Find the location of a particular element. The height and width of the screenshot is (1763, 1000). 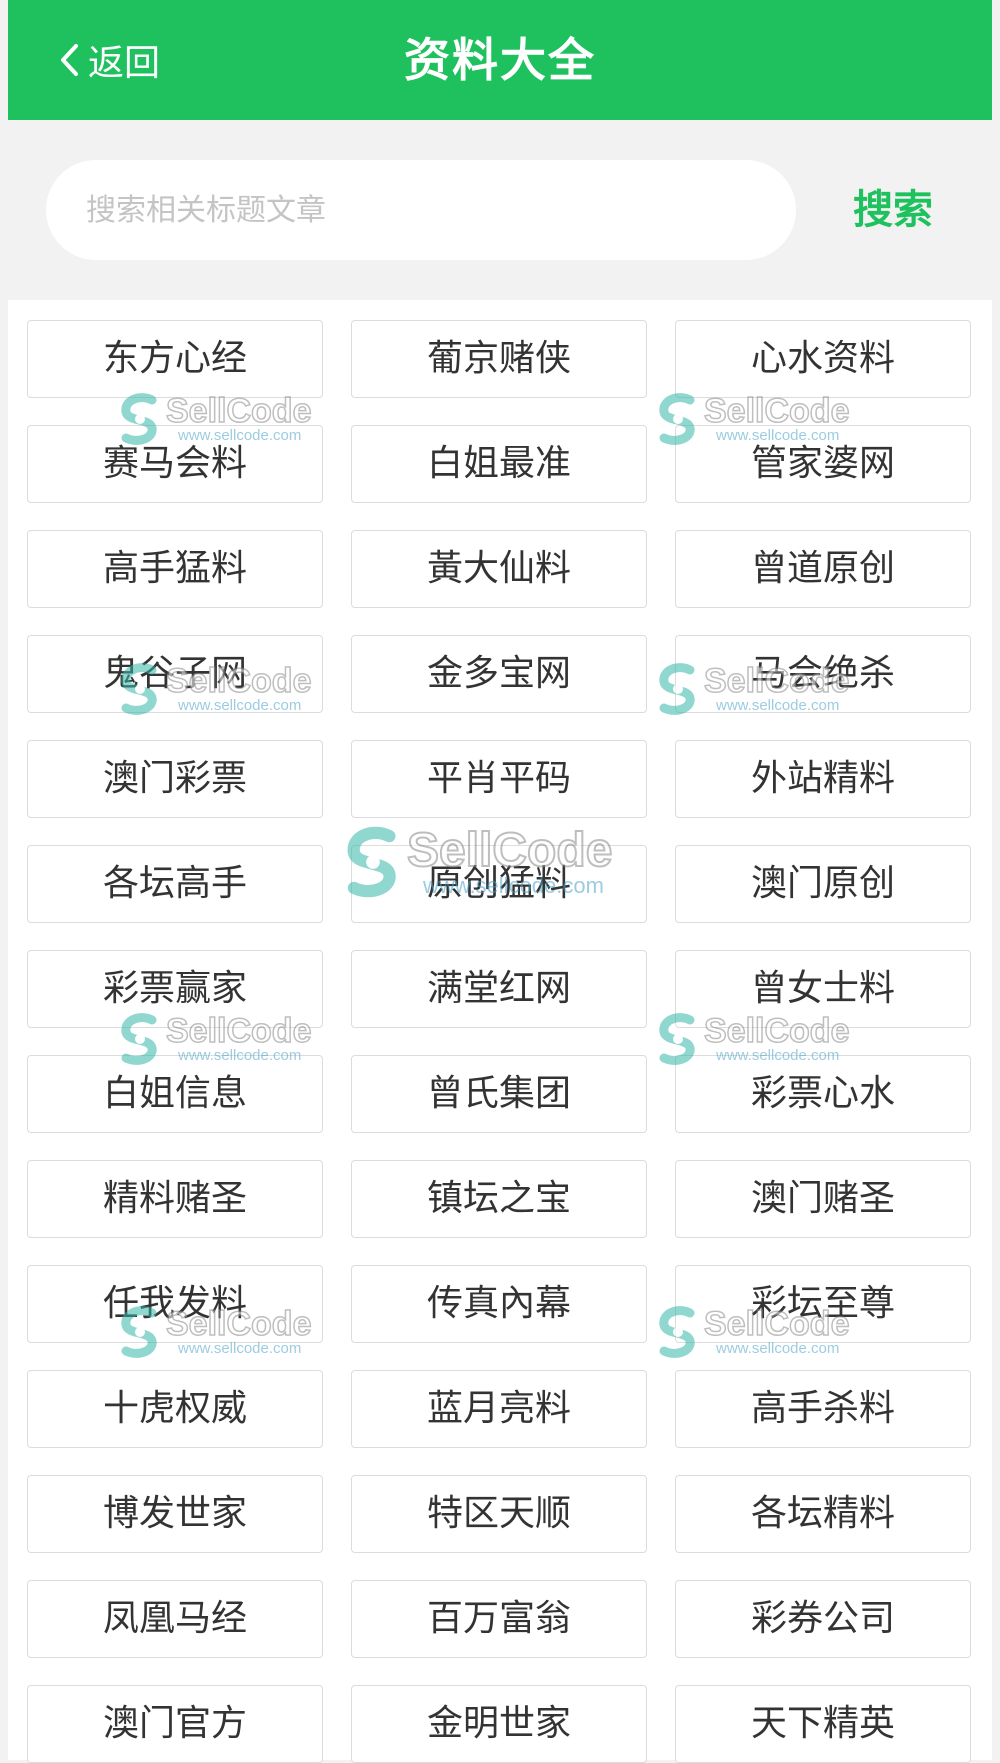

grid-item: 原创猛料 is located at coordinates (499, 884).